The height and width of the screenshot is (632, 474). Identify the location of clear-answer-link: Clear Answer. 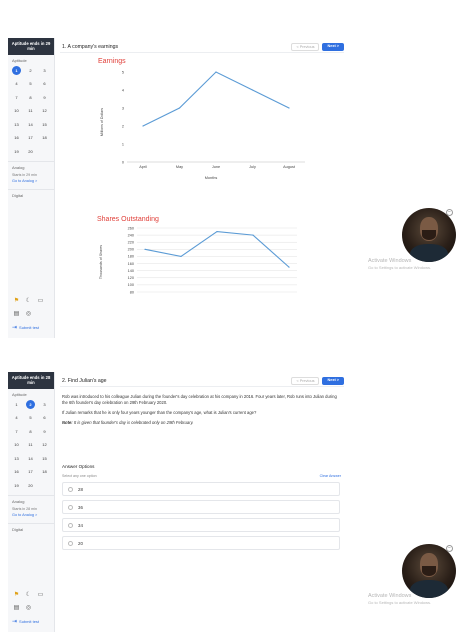
(330, 476).